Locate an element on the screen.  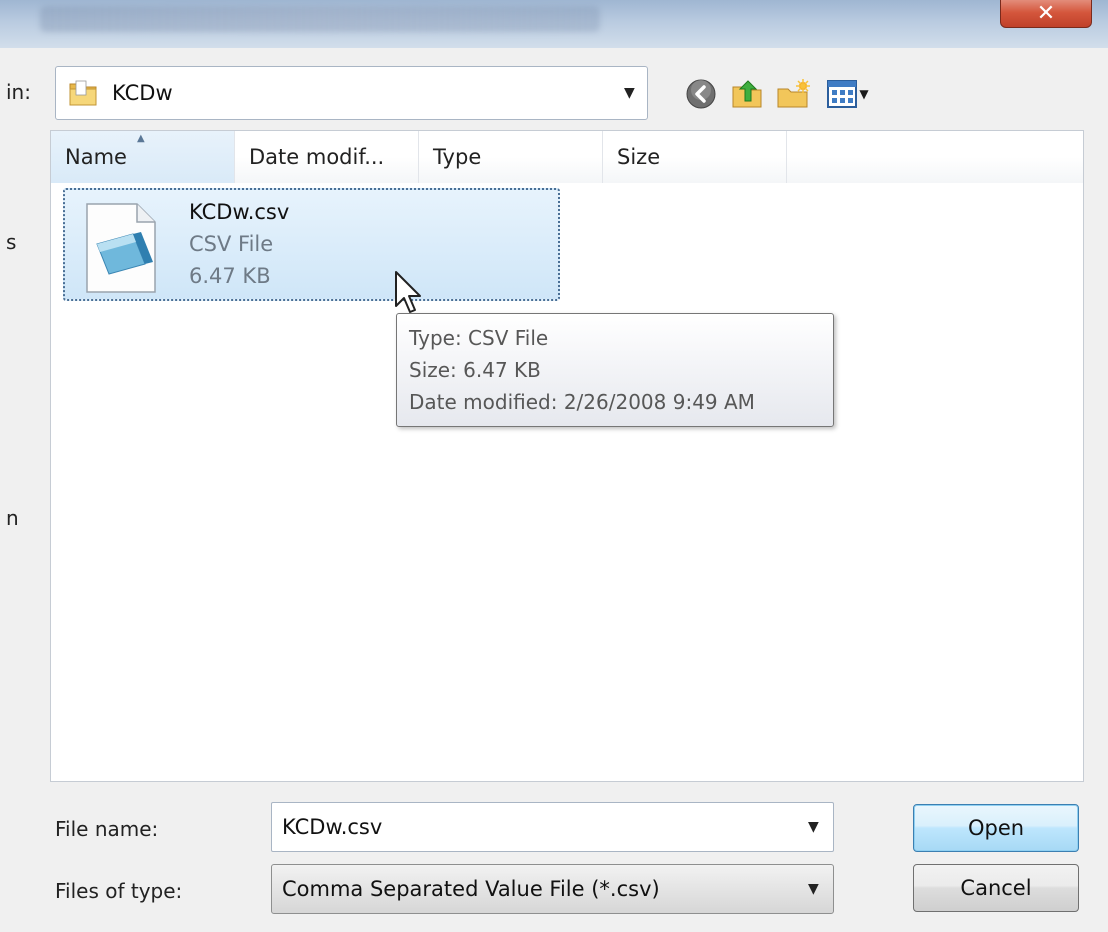
tooltip-date: Date modified: 2/26/2008 9:49 AM is located at coordinates (582, 402).